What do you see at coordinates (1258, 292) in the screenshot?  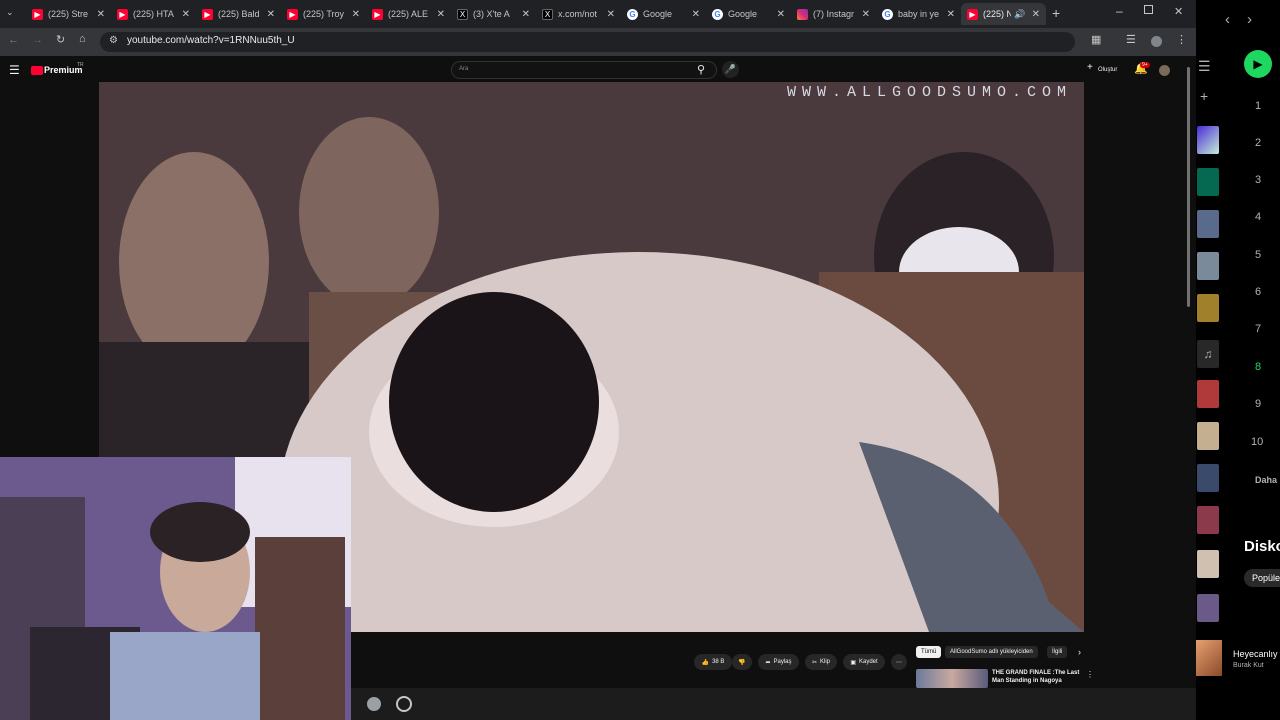 I see `track-number: 6` at bounding box center [1258, 292].